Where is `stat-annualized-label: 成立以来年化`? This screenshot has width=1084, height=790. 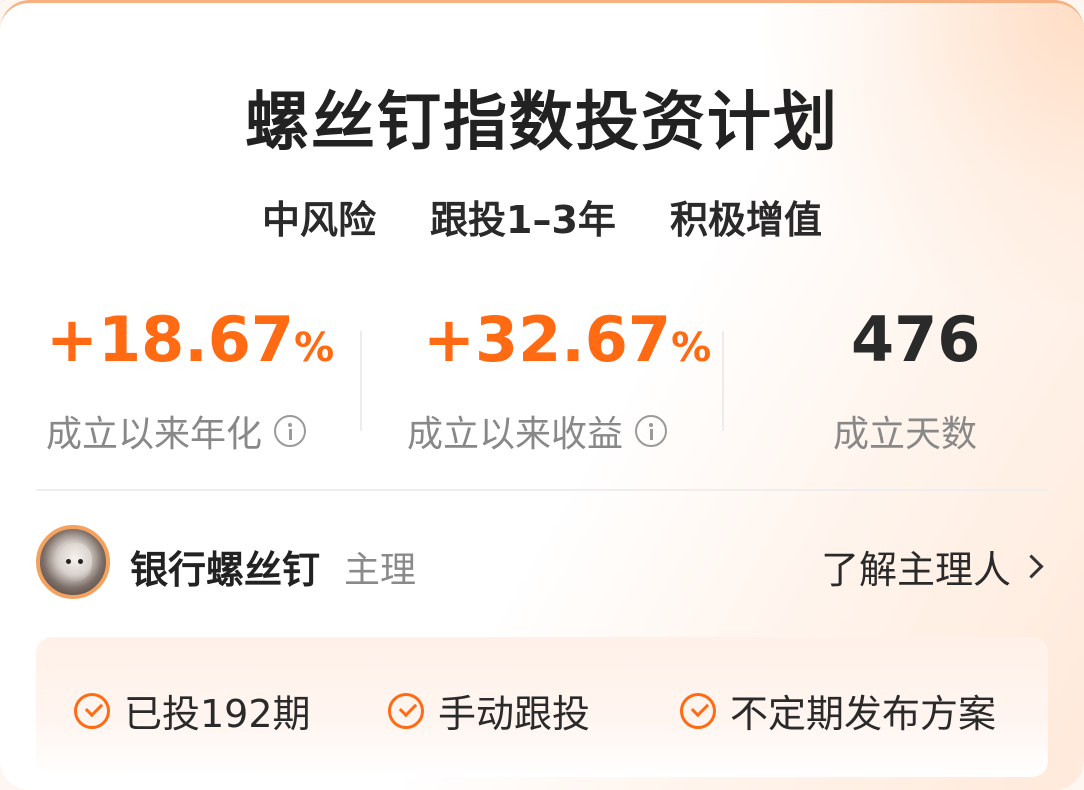
stat-annualized-label: 成立以来年化 is located at coordinates (176, 431).